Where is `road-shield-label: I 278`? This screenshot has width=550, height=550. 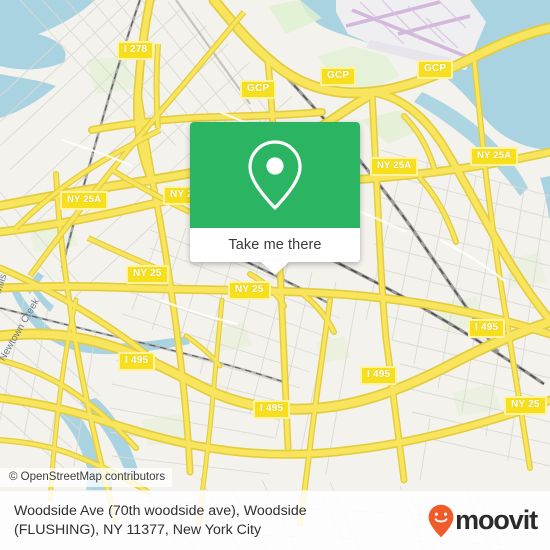
road-shield-label: I 278 is located at coordinates (136, 50).